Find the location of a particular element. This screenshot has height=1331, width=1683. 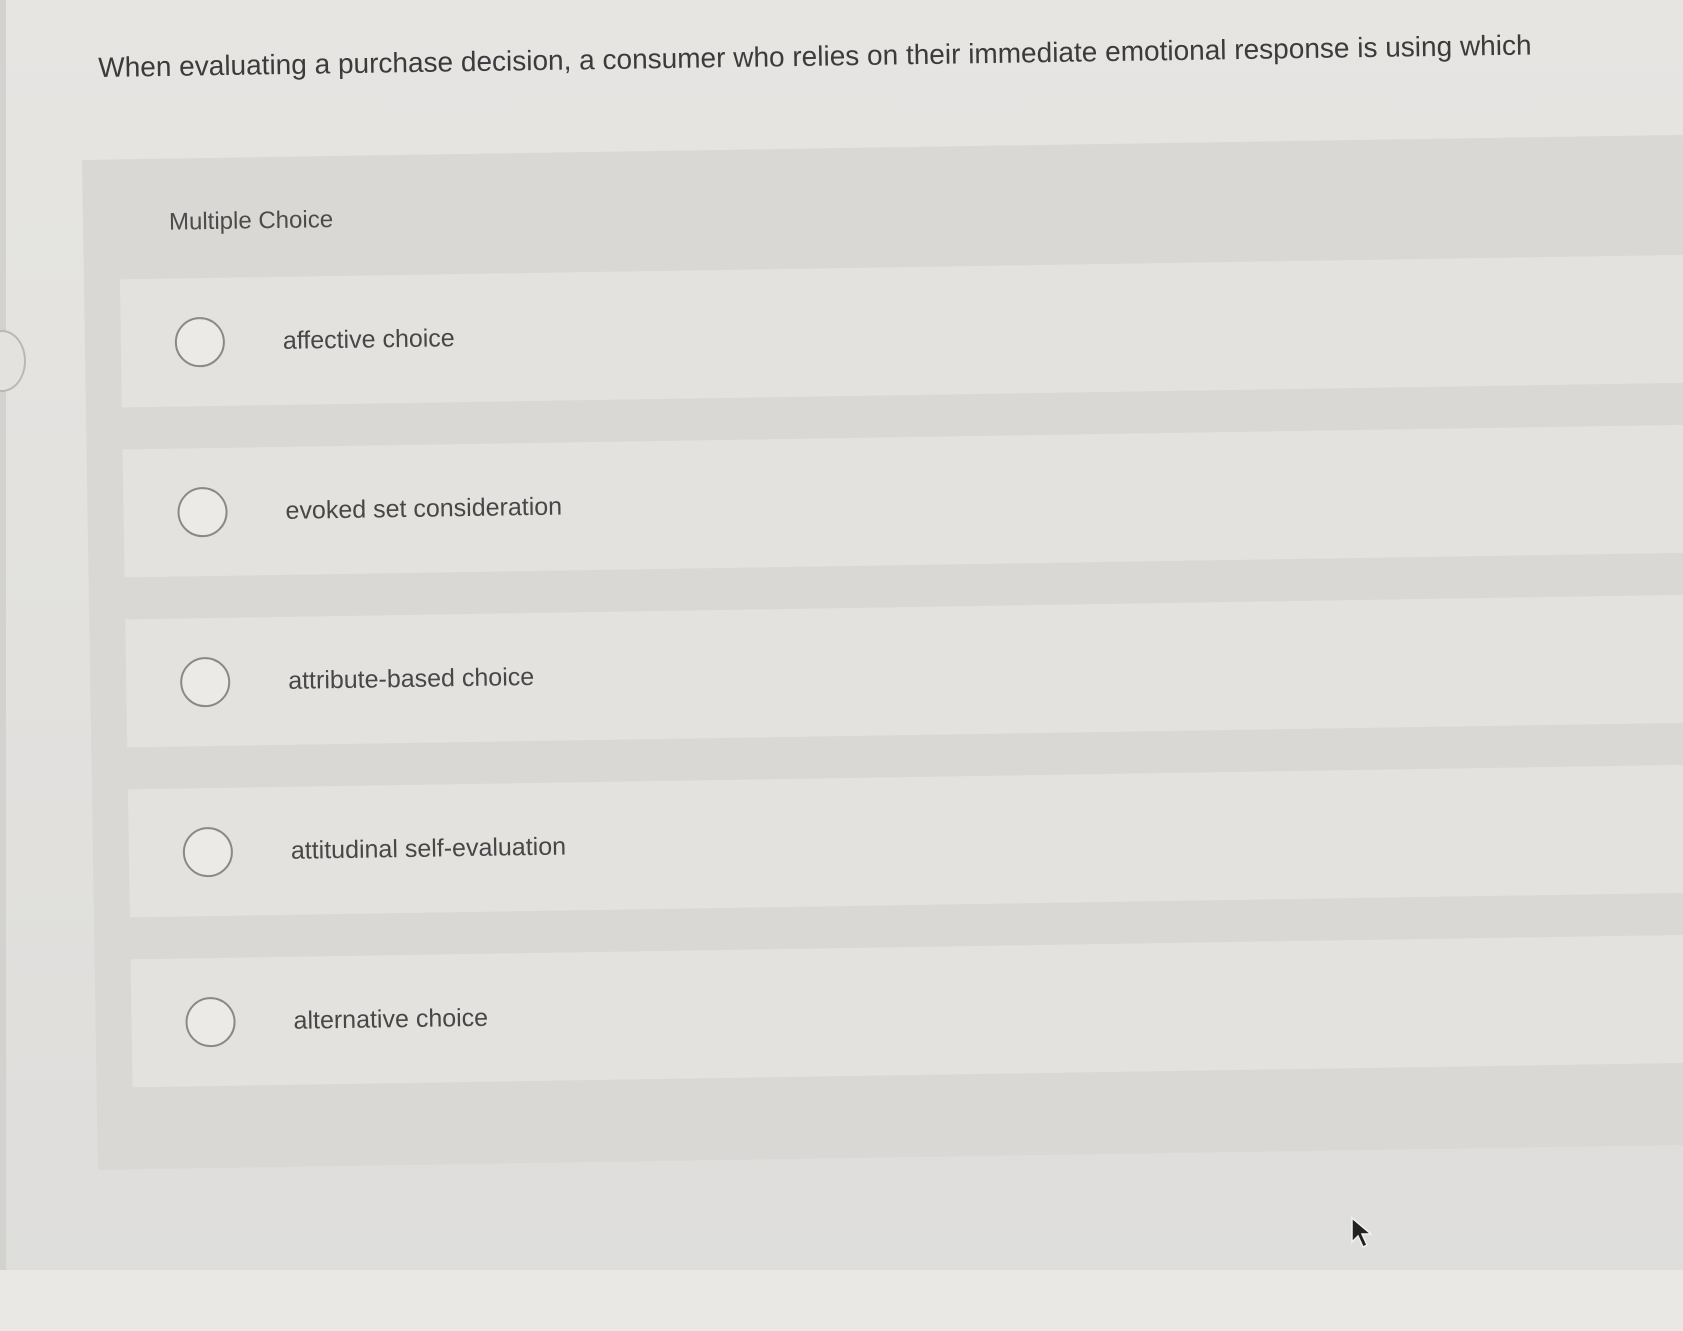

option-alternative-choice: alternative choice is located at coordinates (906, 1011).